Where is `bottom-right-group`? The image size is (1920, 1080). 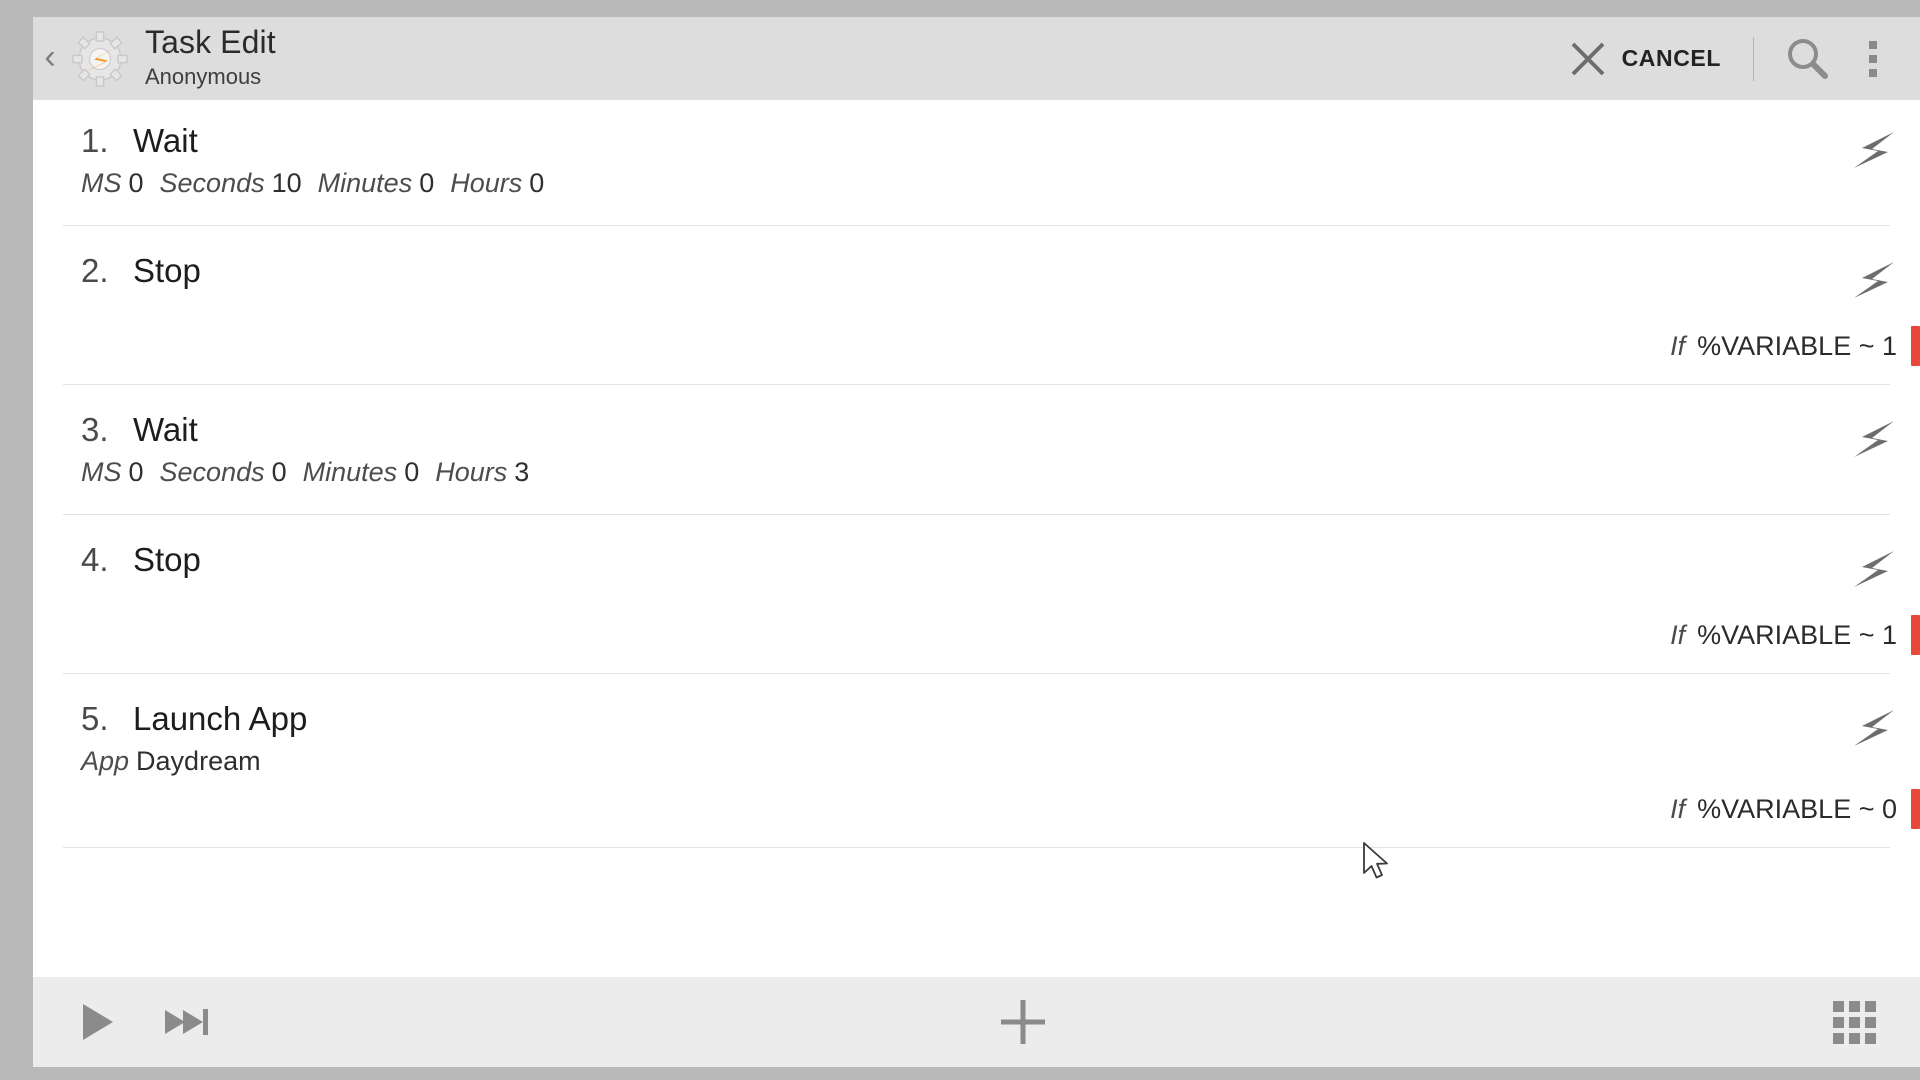
bottom-right-group is located at coordinates (1876, 1022).